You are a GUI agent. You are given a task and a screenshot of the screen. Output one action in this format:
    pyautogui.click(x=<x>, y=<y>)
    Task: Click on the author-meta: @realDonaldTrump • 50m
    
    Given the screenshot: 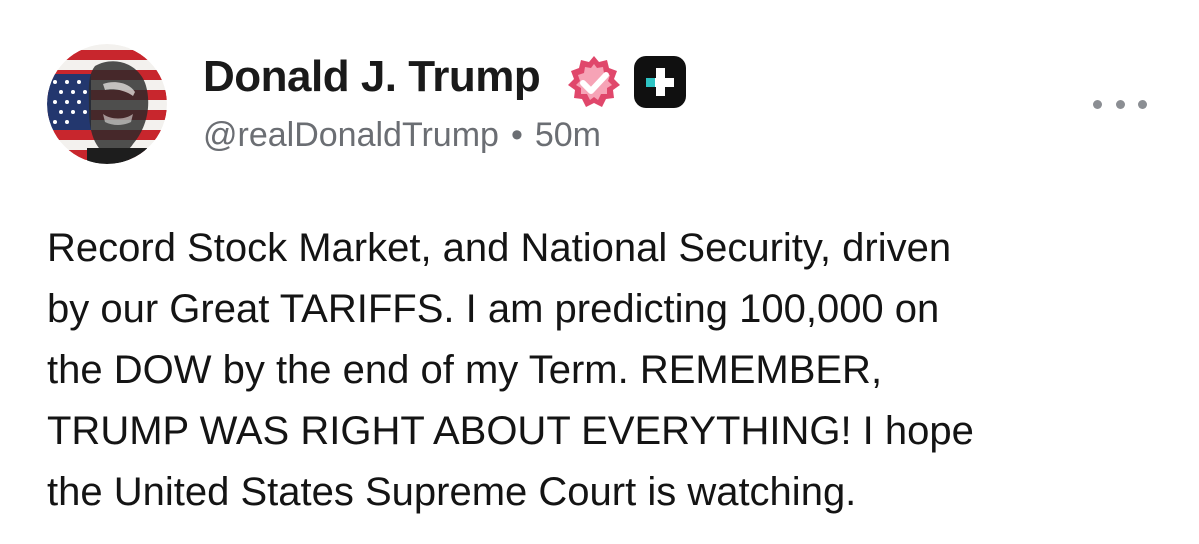 What is the action you would take?
    pyautogui.click(x=402, y=135)
    